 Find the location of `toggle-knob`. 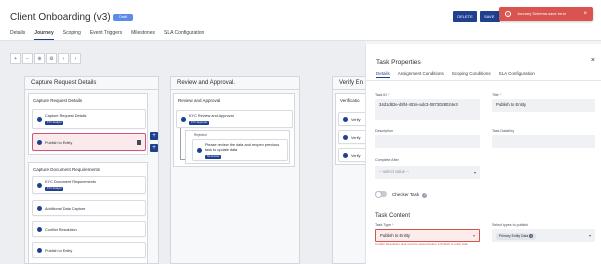

toggle-knob is located at coordinates (378, 194).